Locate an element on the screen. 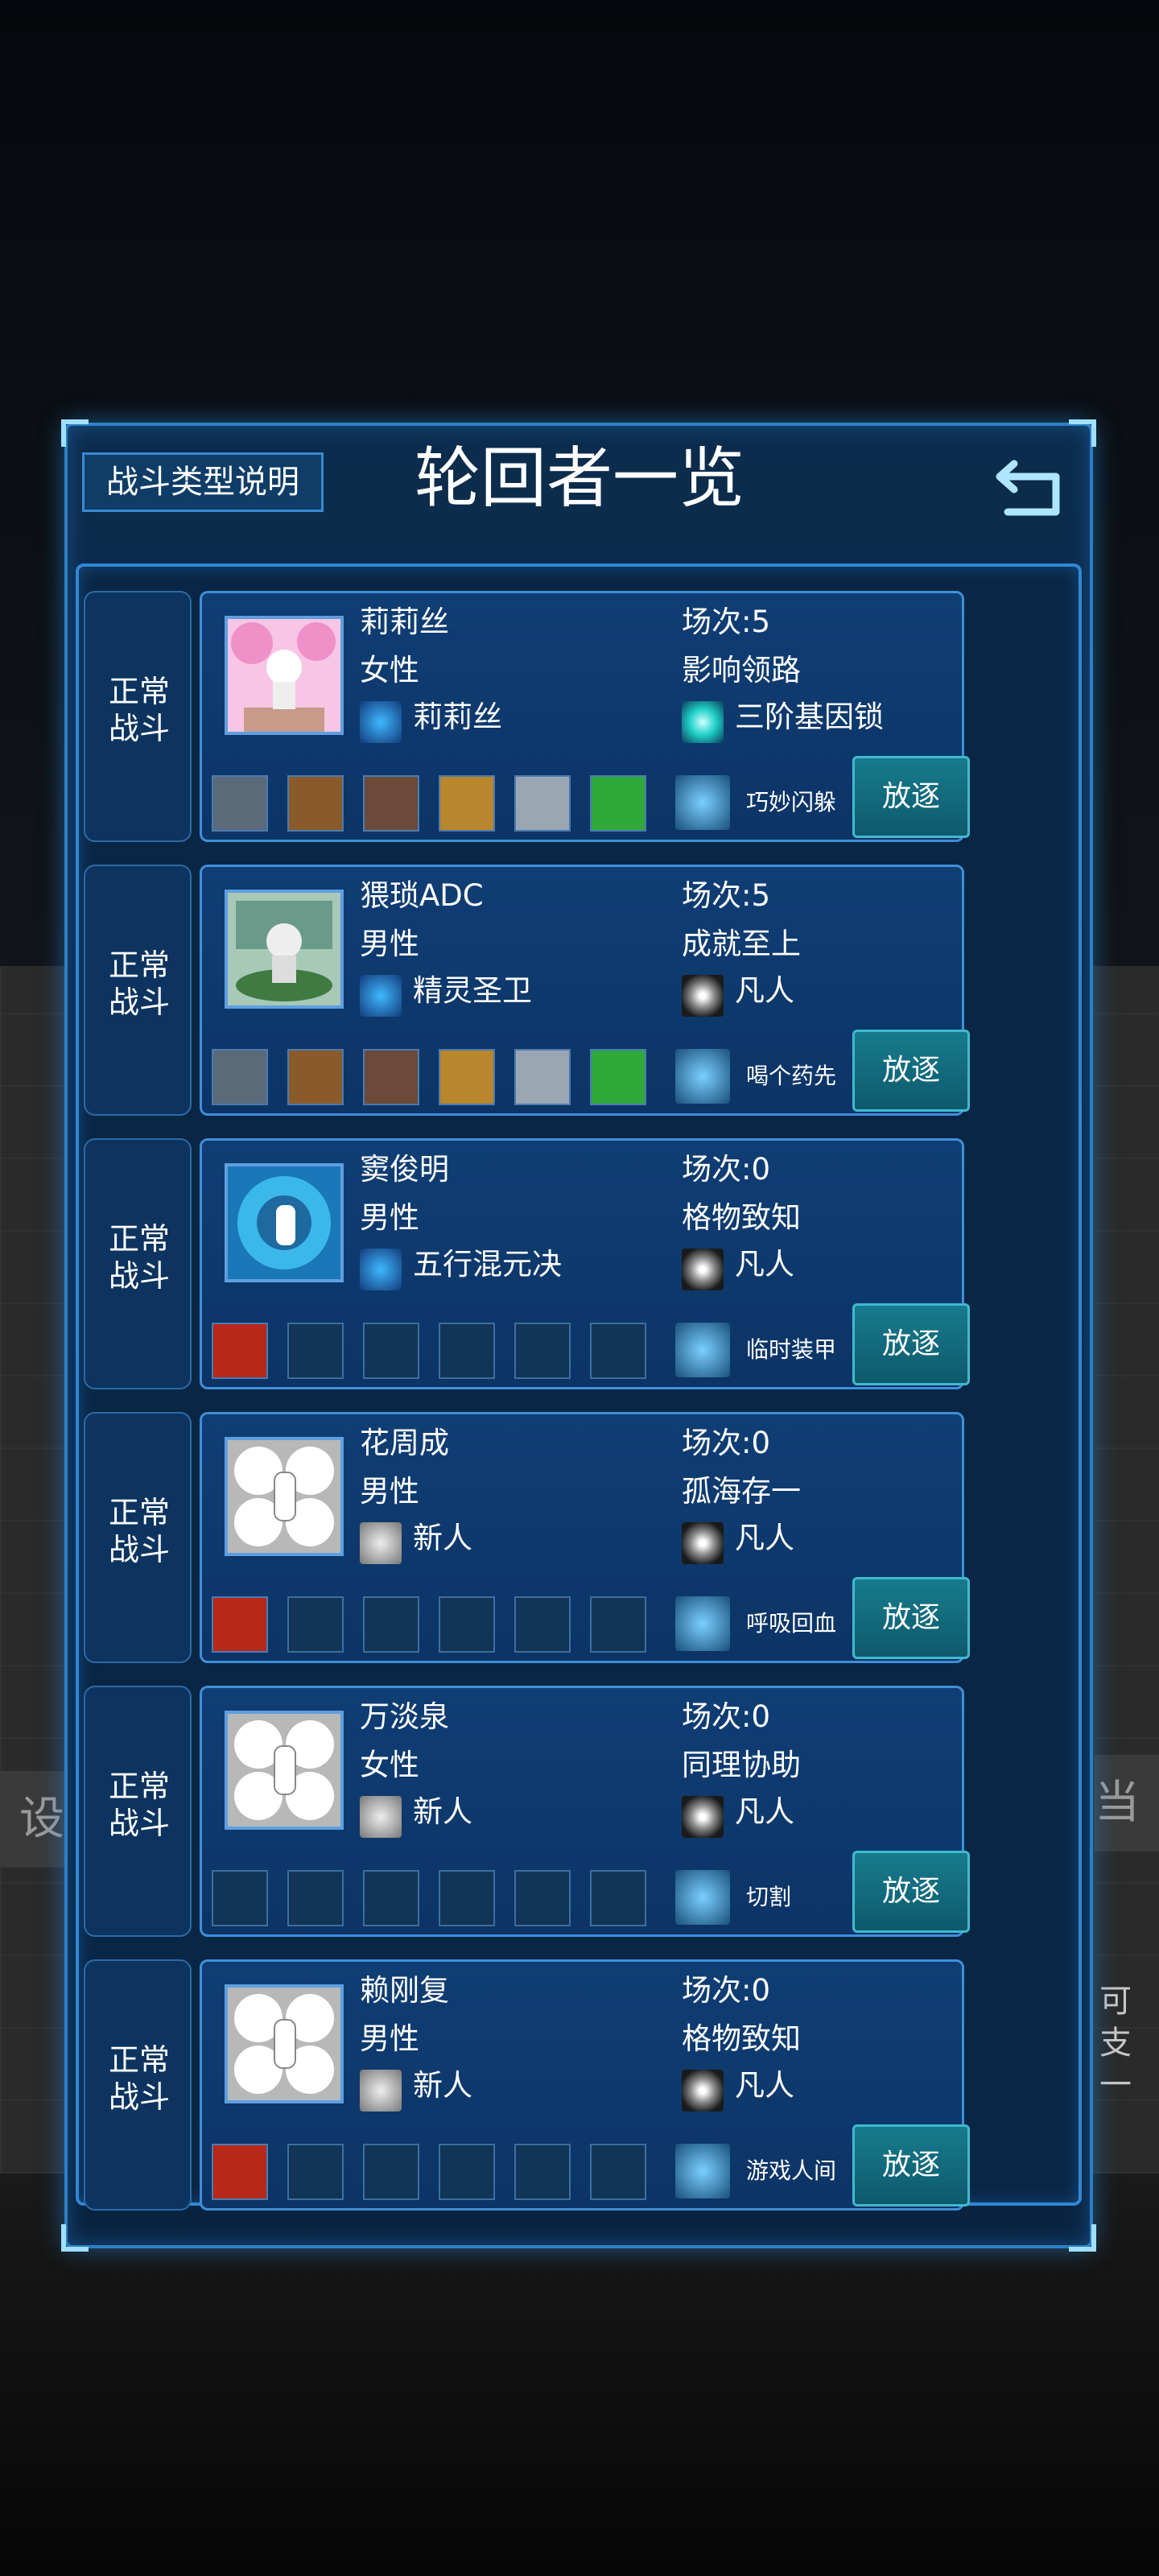  return-arrow-icon is located at coordinates (1028, 483).